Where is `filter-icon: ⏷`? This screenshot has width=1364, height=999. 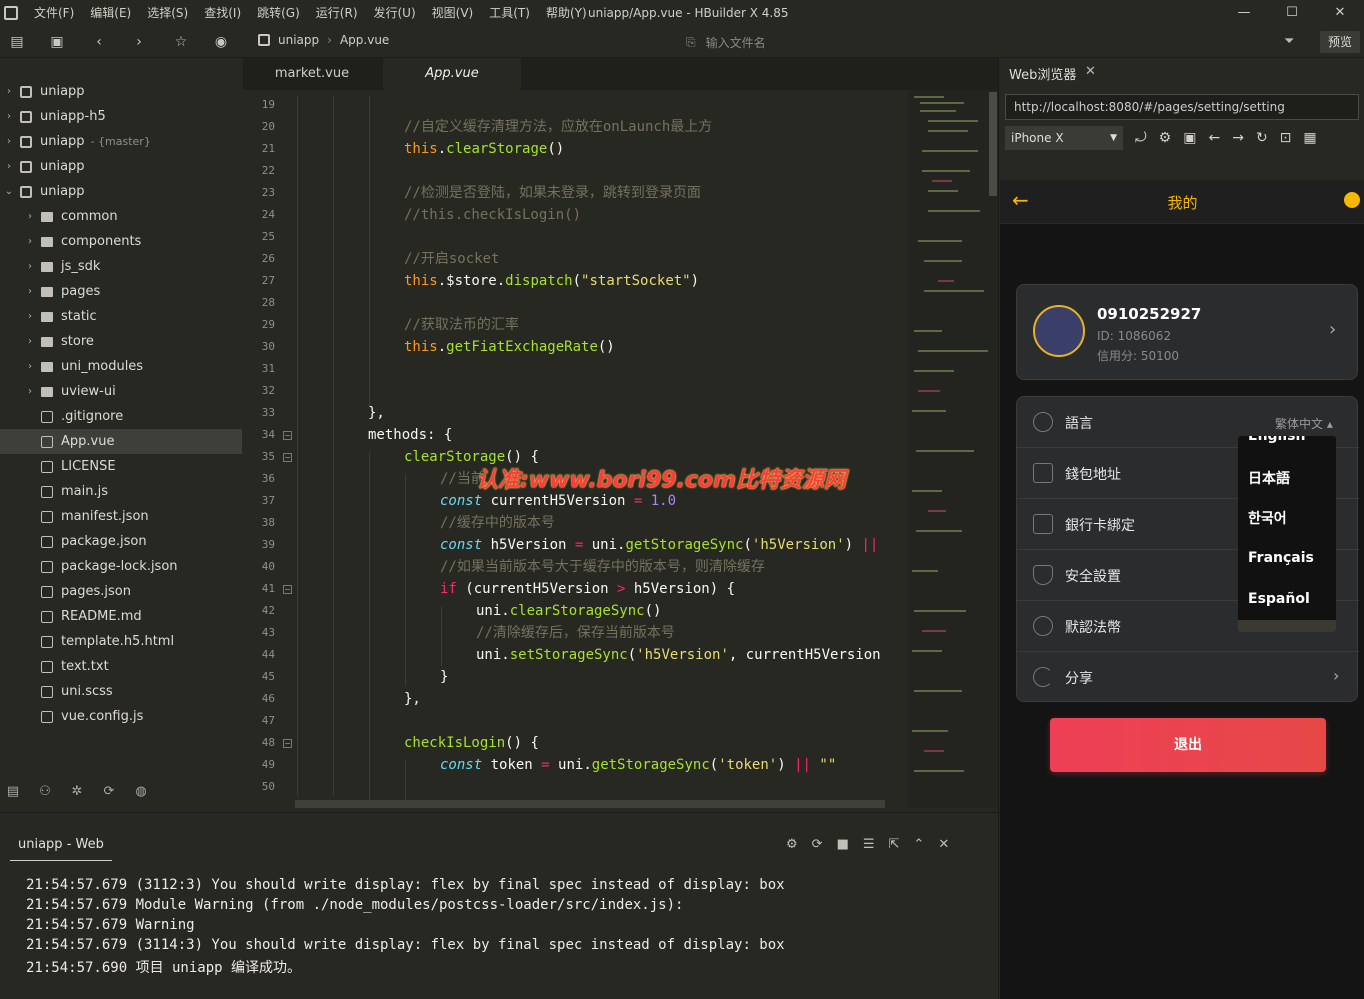
filter-icon: ⏷ is located at coordinates (1289, 41).